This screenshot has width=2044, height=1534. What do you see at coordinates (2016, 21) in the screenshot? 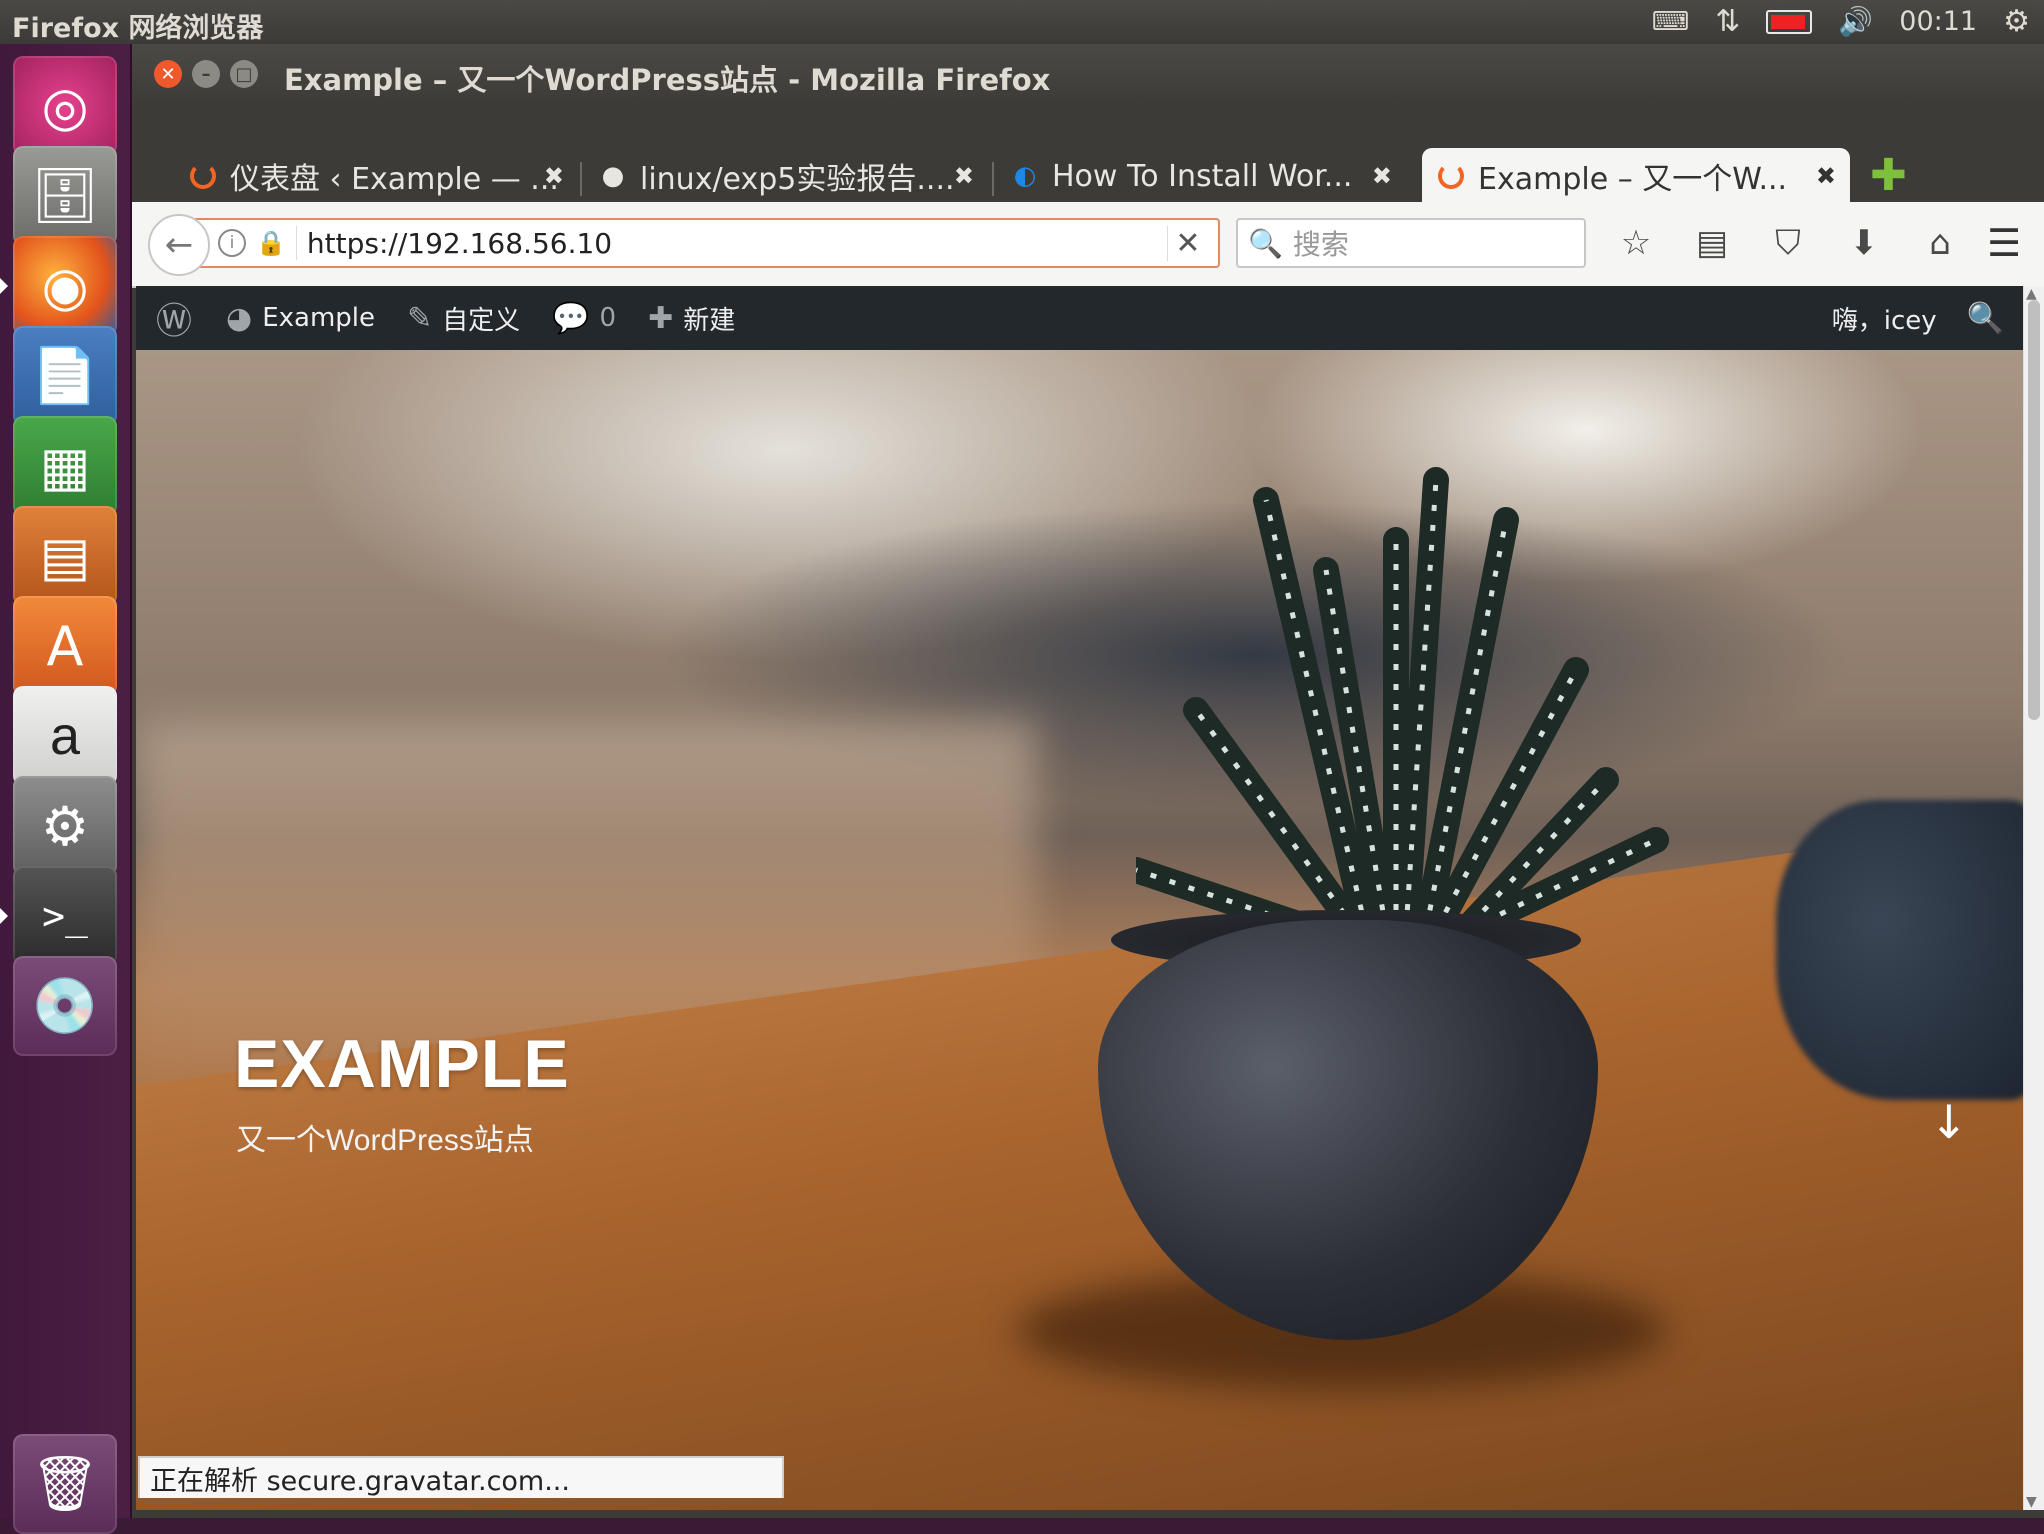
I see `power-icon: ⚙` at bounding box center [2016, 21].